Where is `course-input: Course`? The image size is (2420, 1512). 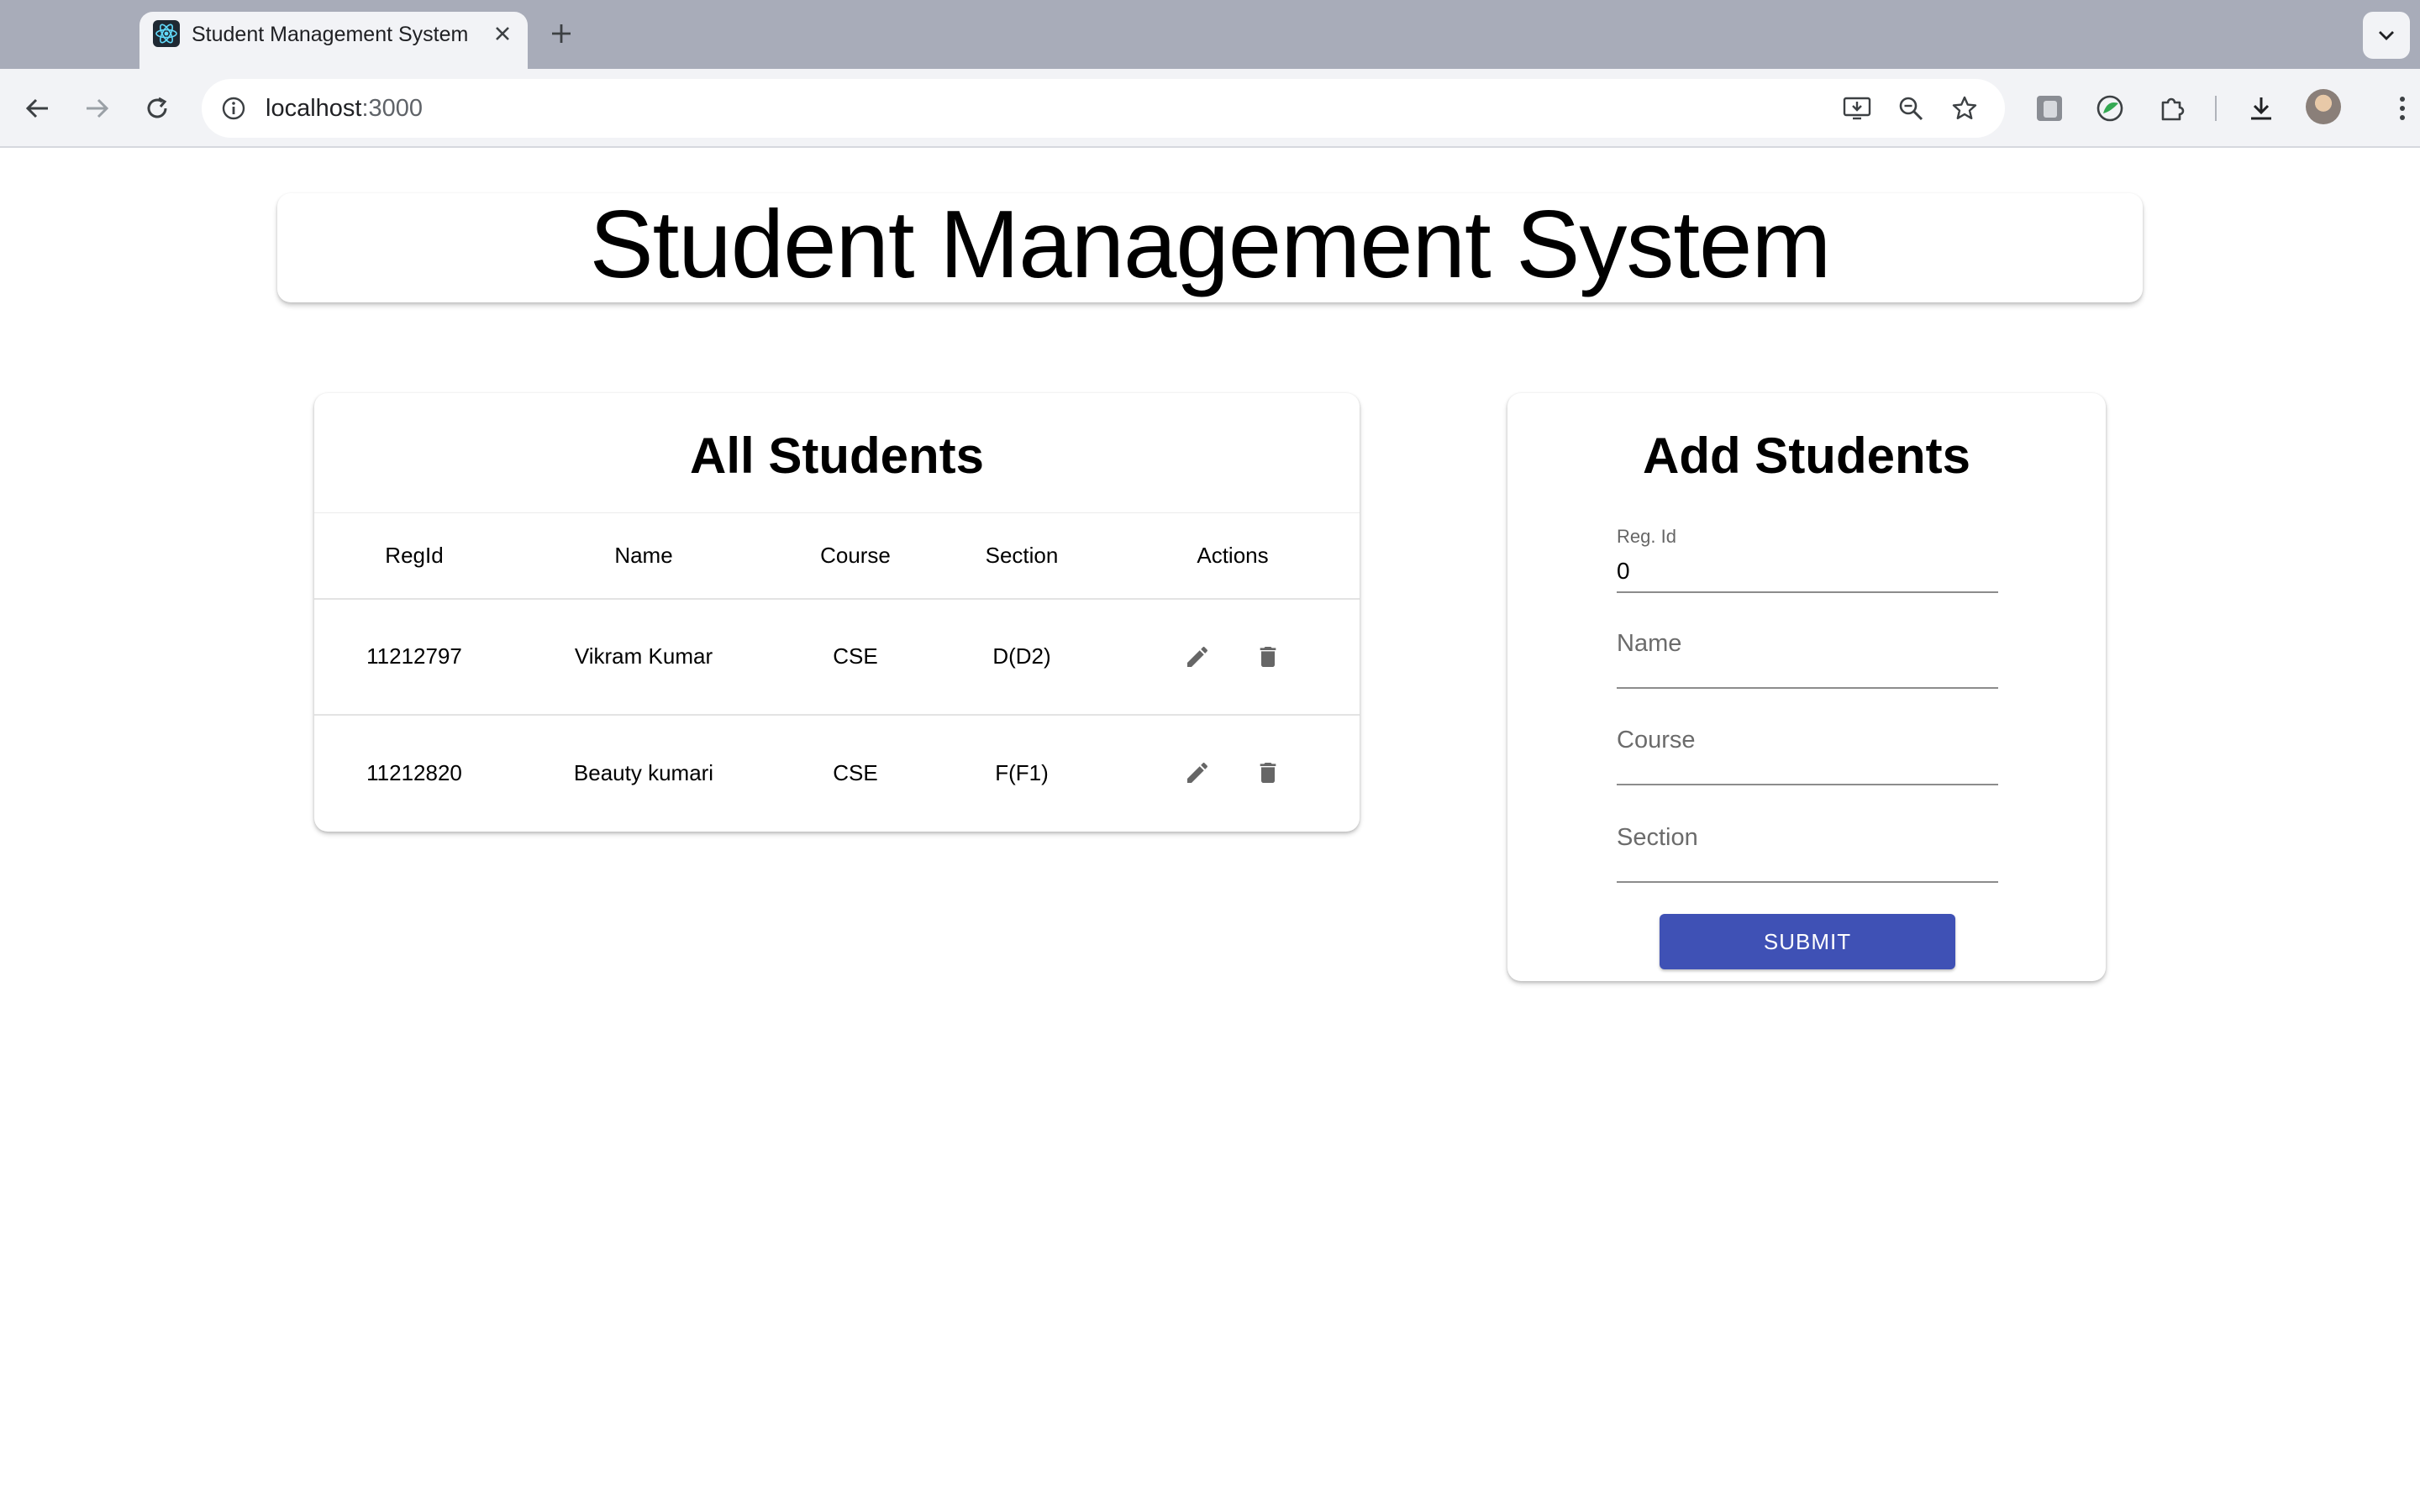
course-input: Course is located at coordinates (1656, 740).